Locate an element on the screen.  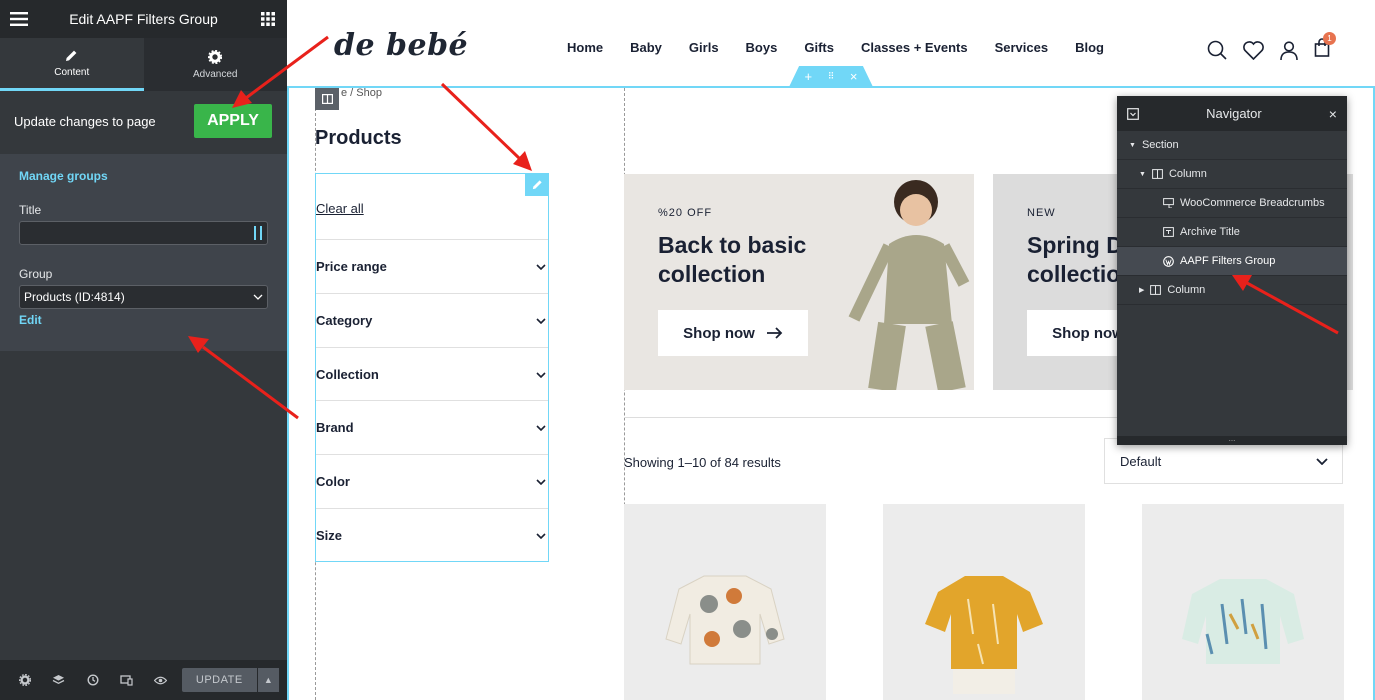
sweater-product-image is located at coordinates (725, 620).